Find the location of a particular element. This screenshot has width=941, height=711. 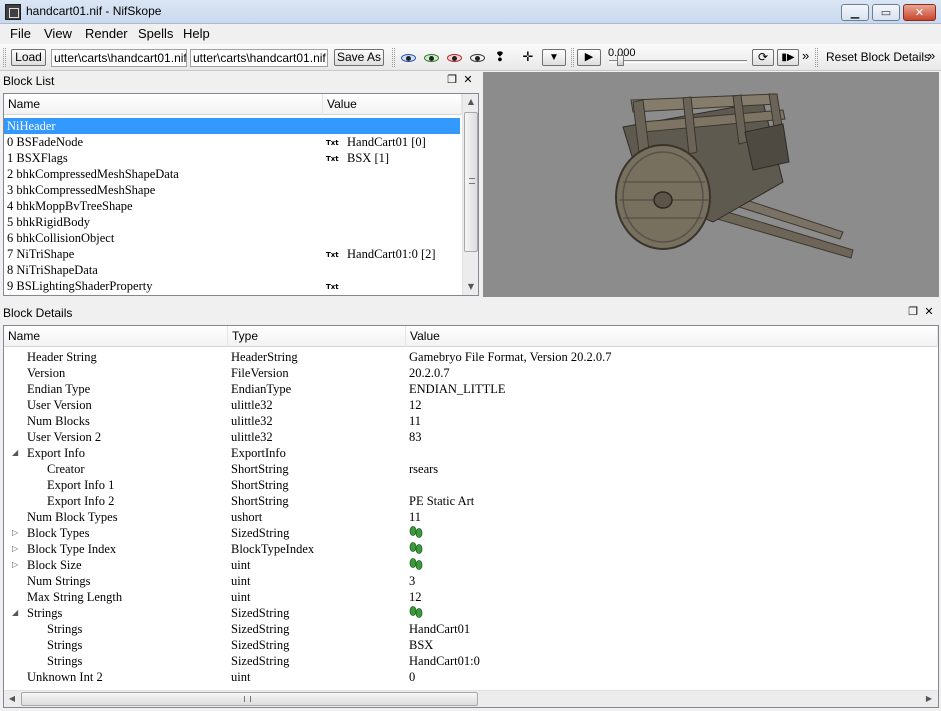

loop-icon: ⟳ is located at coordinates (763, 57).